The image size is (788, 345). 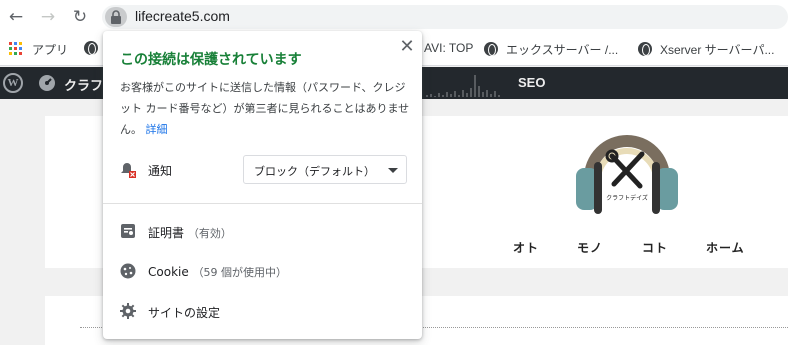 I want to click on caret-down-icon, so click(x=393, y=170).